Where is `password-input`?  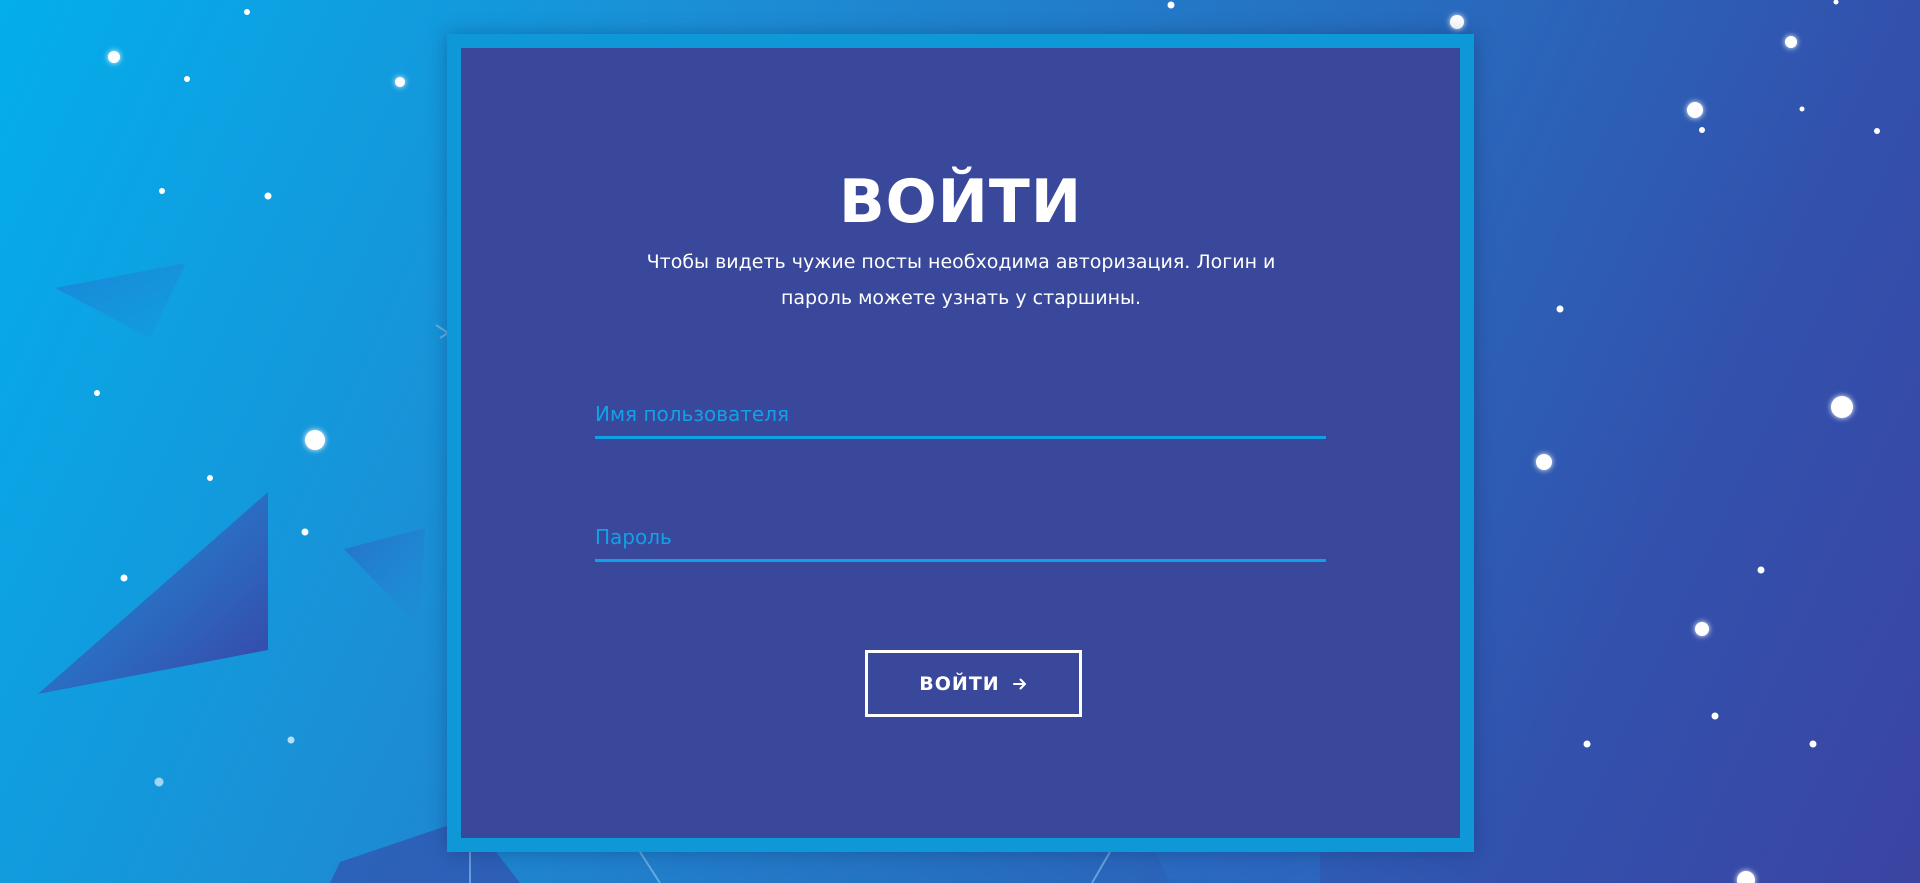 password-input is located at coordinates (960, 537).